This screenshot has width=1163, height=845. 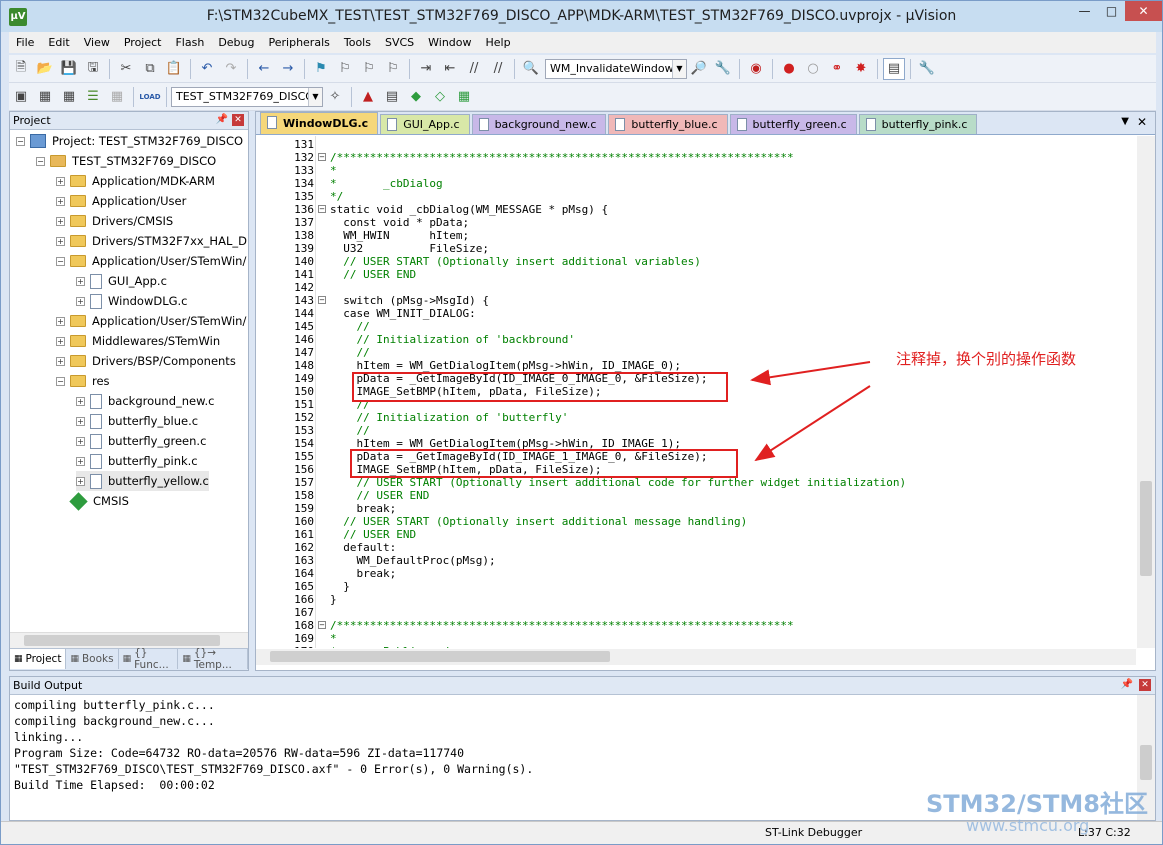 What do you see at coordinates (392, 97) in the screenshot?
I see `file-extensions-icon: ▤` at bounding box center [392, 97].